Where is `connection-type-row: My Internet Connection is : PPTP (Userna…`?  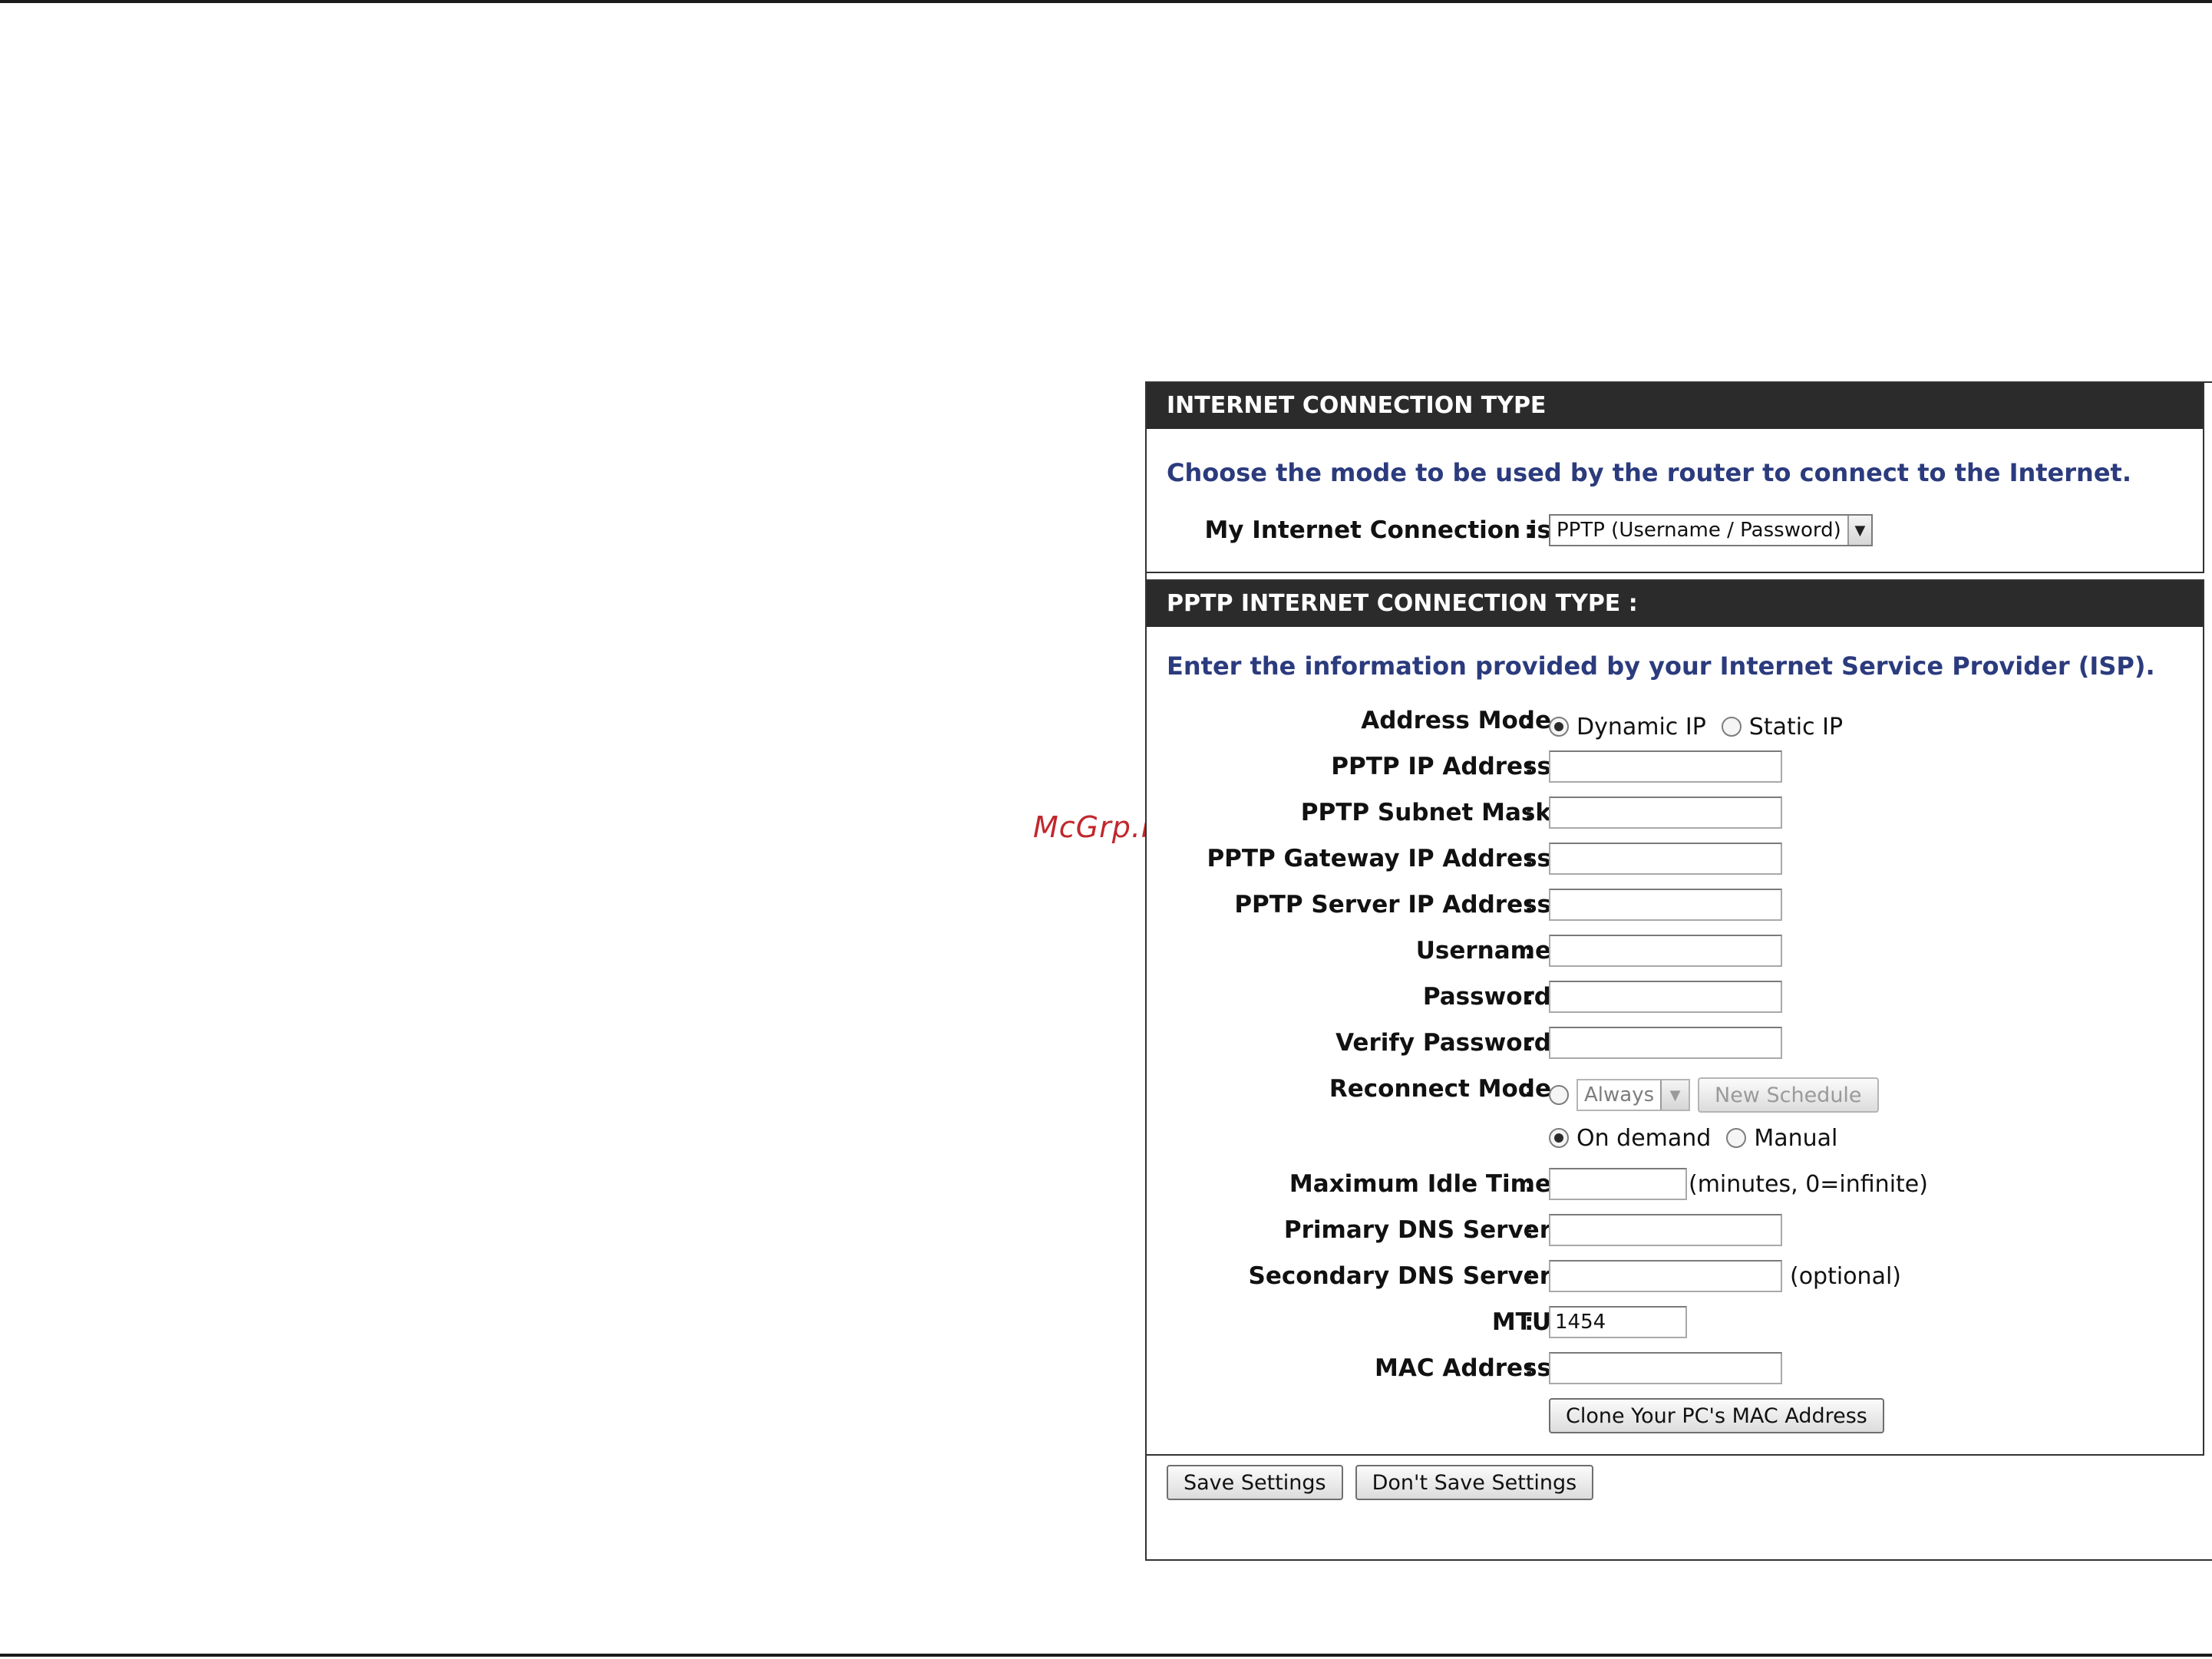
connection-type-row: My Internet Connection is : PPTP (Userna… is located at coordinates (1675, 530).